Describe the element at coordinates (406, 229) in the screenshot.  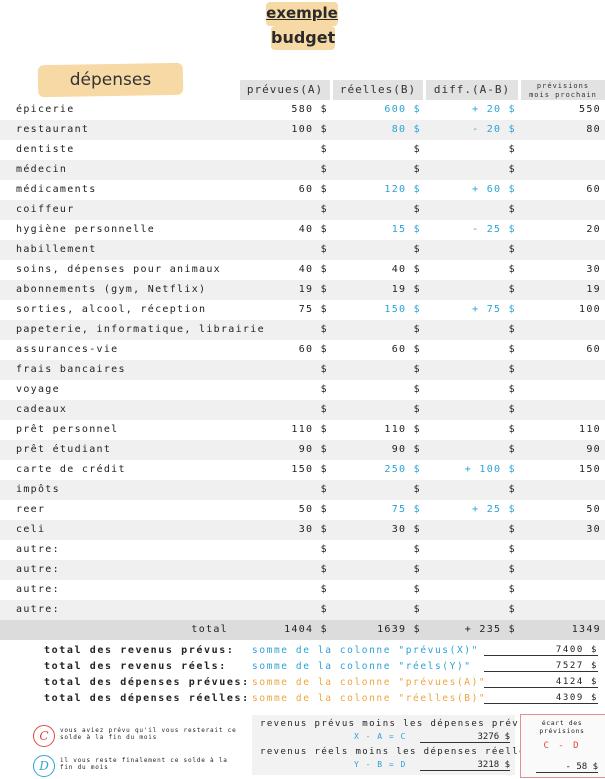
I see `cell-reelles: 15 $` at that location.